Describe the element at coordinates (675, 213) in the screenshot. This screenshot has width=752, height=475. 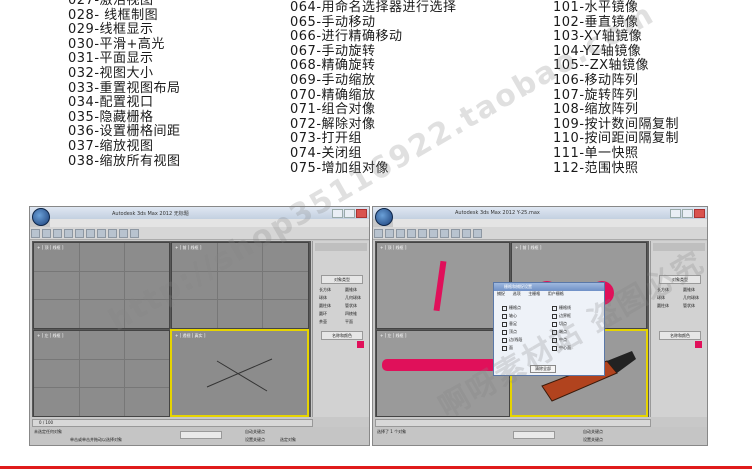
I see `minimize-icon` at that location.